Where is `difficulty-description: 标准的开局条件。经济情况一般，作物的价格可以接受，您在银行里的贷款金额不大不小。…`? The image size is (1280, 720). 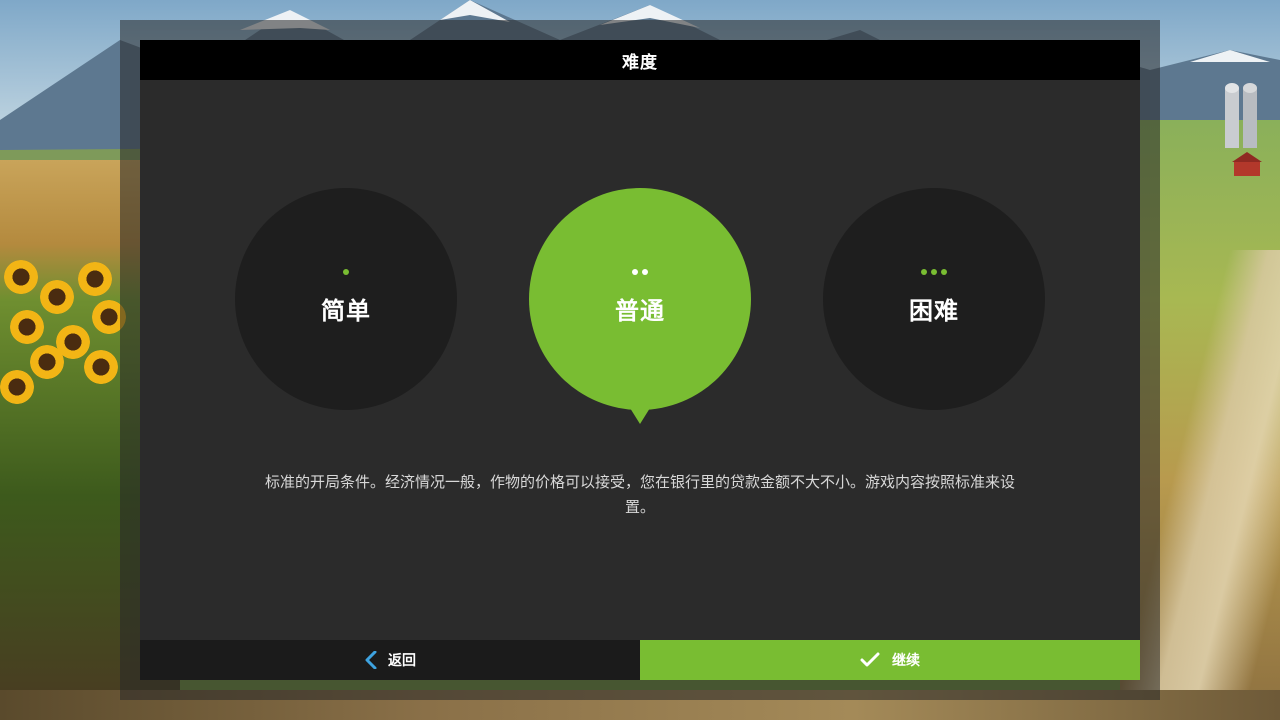
difficulty-description: 标准的开局条件。经济情况一般，作物的价格可以接受，您在银行里的贷款金额不大不小。… is located at coordinates (639, 494).